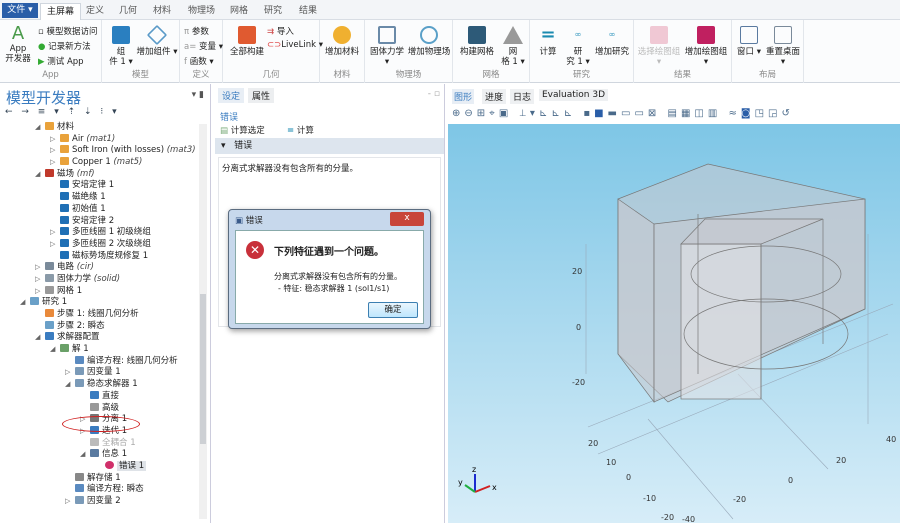 Image resolution: width=900 pixels, height=526 pixels. What do you see at coordinates (99, 338) in the screenshot?
I see `tree-item: ◢ 求解器配置` at bounding box center [99, 338].